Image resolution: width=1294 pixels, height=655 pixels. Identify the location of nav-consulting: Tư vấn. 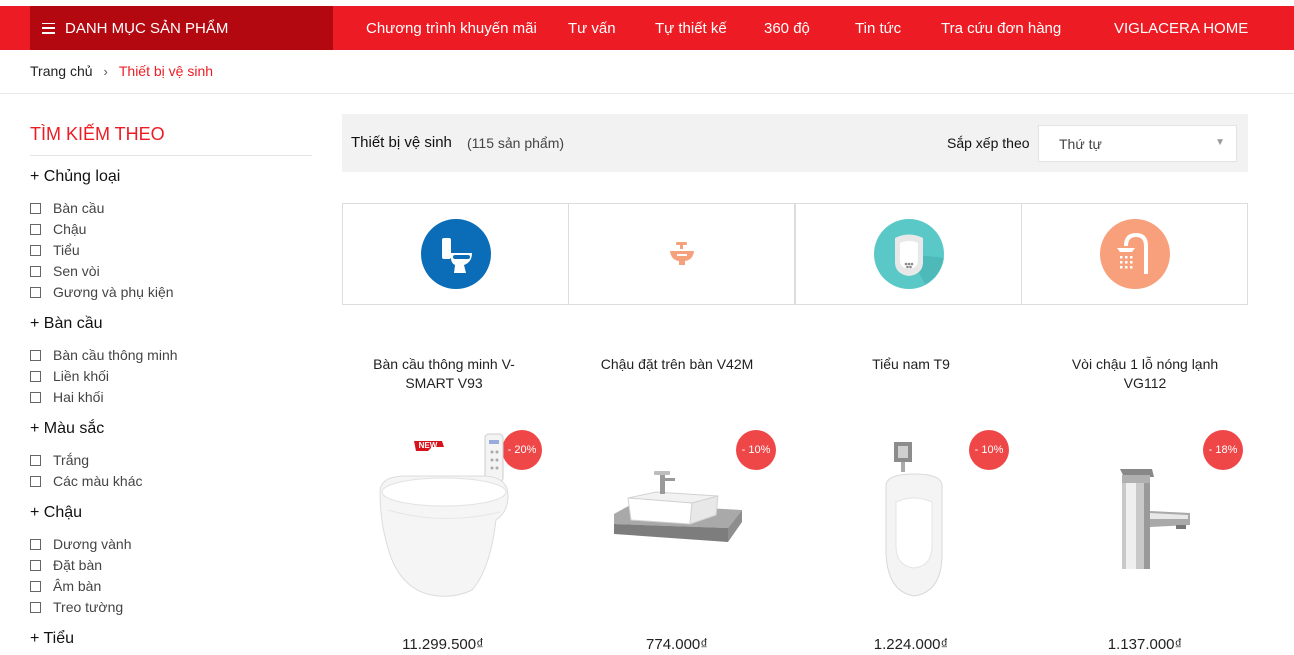
(592, 28).